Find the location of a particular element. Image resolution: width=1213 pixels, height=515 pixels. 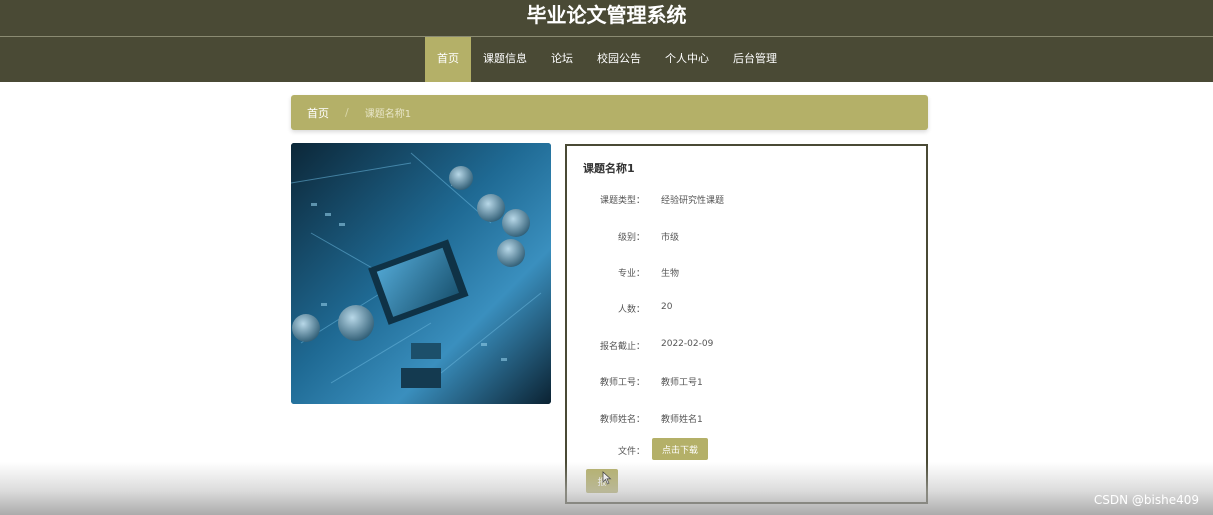

breadcrumb-home: 首页 is located at coordinates (318, 113).